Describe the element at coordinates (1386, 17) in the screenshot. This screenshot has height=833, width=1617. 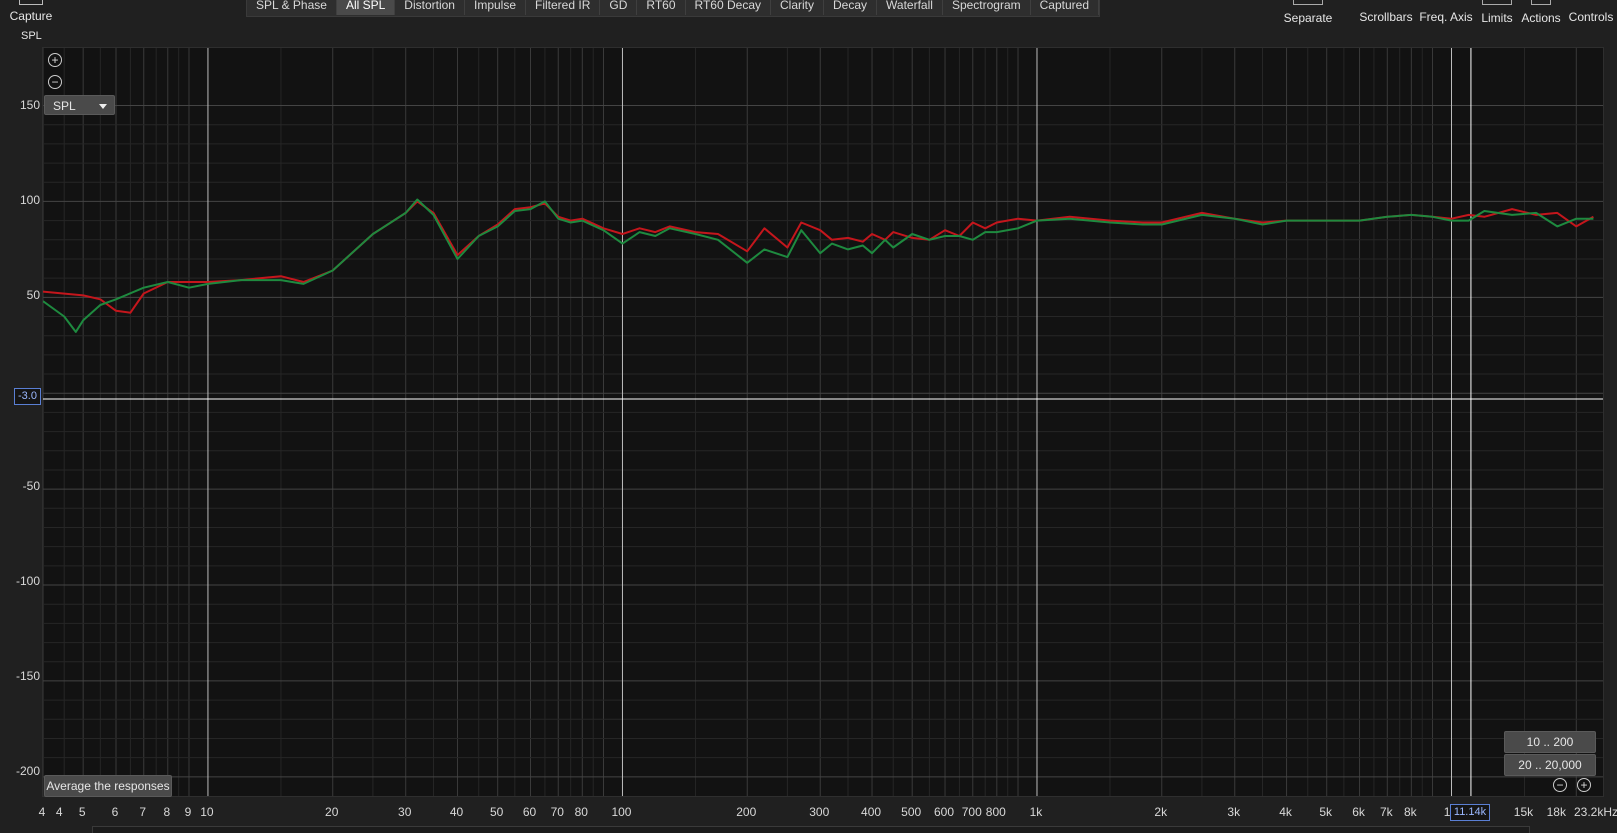
I see `scrollbars-label: Scrollbars` at that location.